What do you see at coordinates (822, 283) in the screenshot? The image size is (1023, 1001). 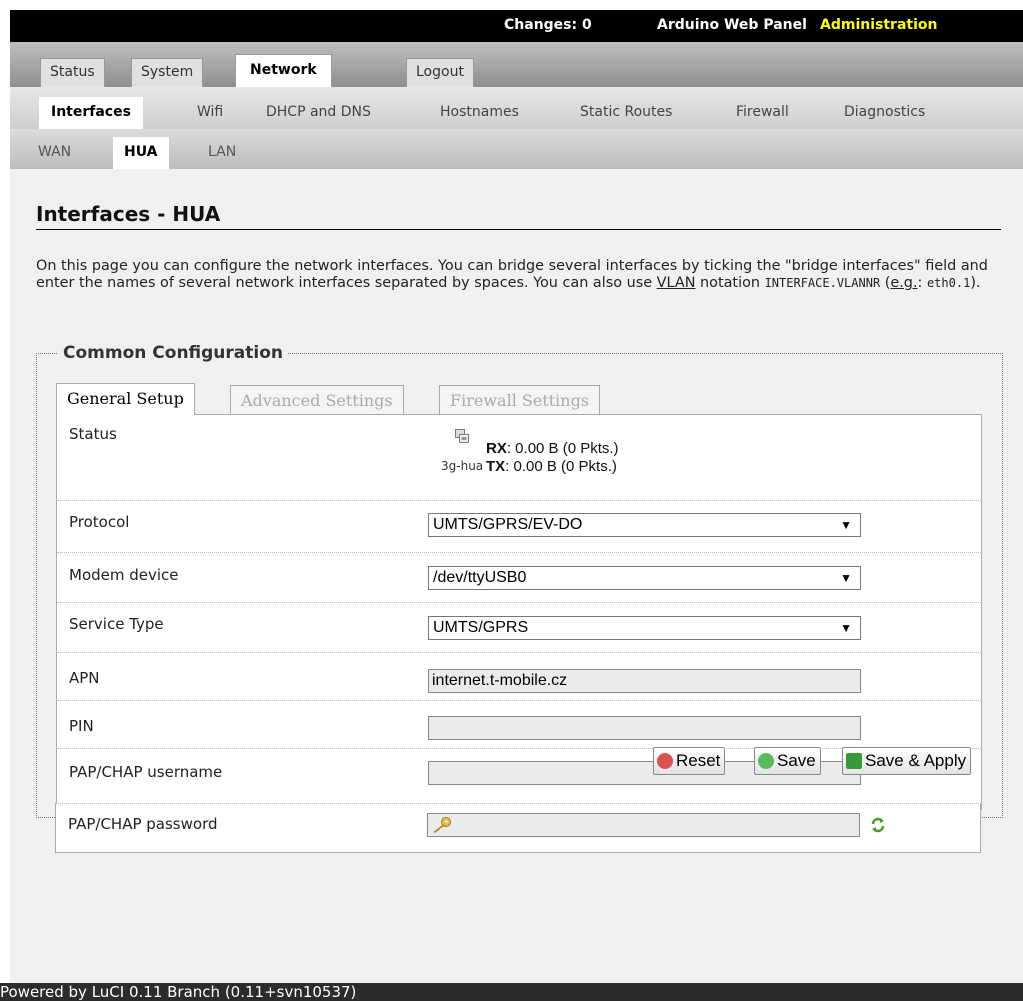 I see `vlan-notation-code: INTERFACE.VLANNR` at bounding box center [822, 283].